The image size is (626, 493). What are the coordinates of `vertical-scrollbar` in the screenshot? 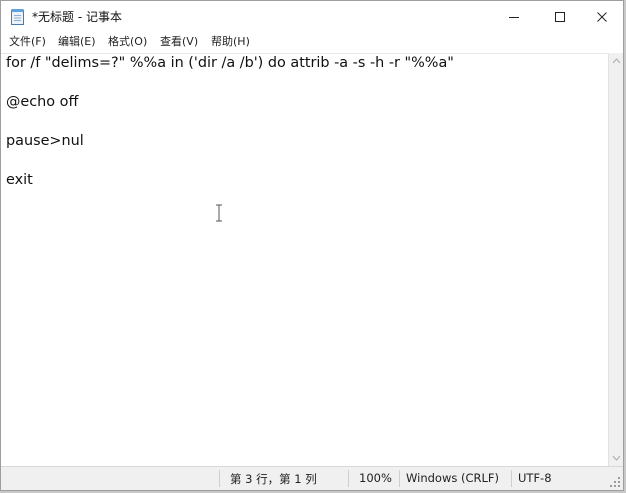 It's located at (615, 259).